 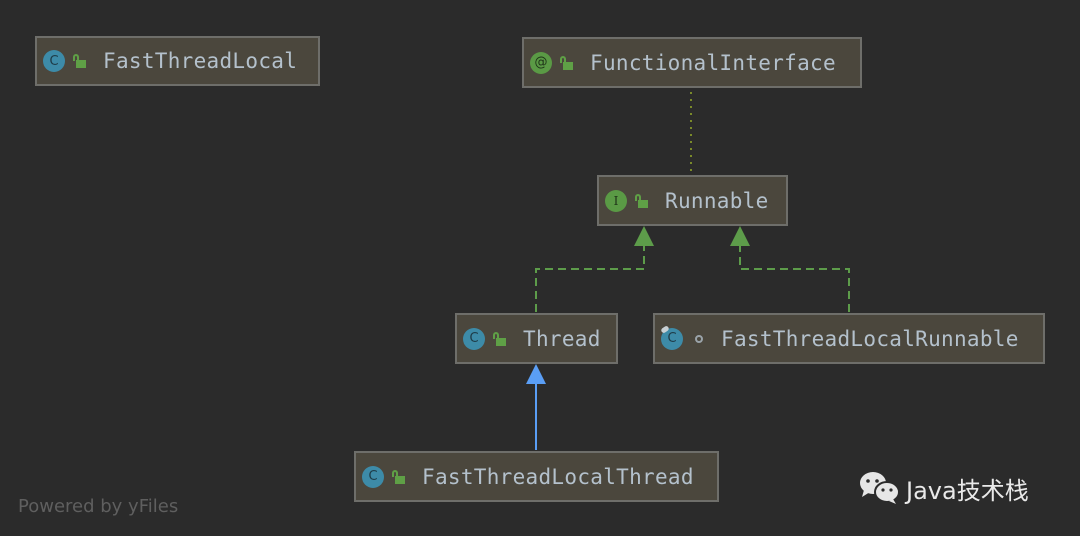 What do you see at coordinates (699, 338) in the screenshot?
I see `package-private-icon` at bounding box center [699, 338].